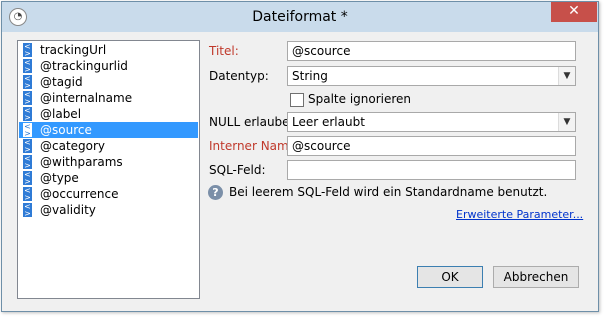 This screenshot has width=616, height=320. What do you see at coordinates (215, 192) in the screenshot?
I see `info-icon: ?` at bounding box center [215, 192].